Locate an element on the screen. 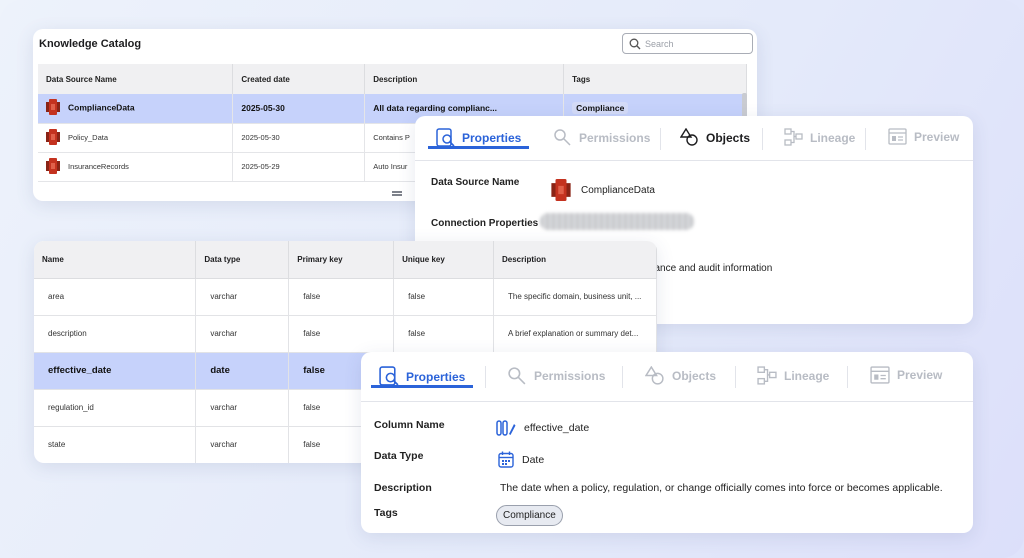 The width and height of the screenshot is (1024, 558). search-input: Search is located at coordinates (687, 43).